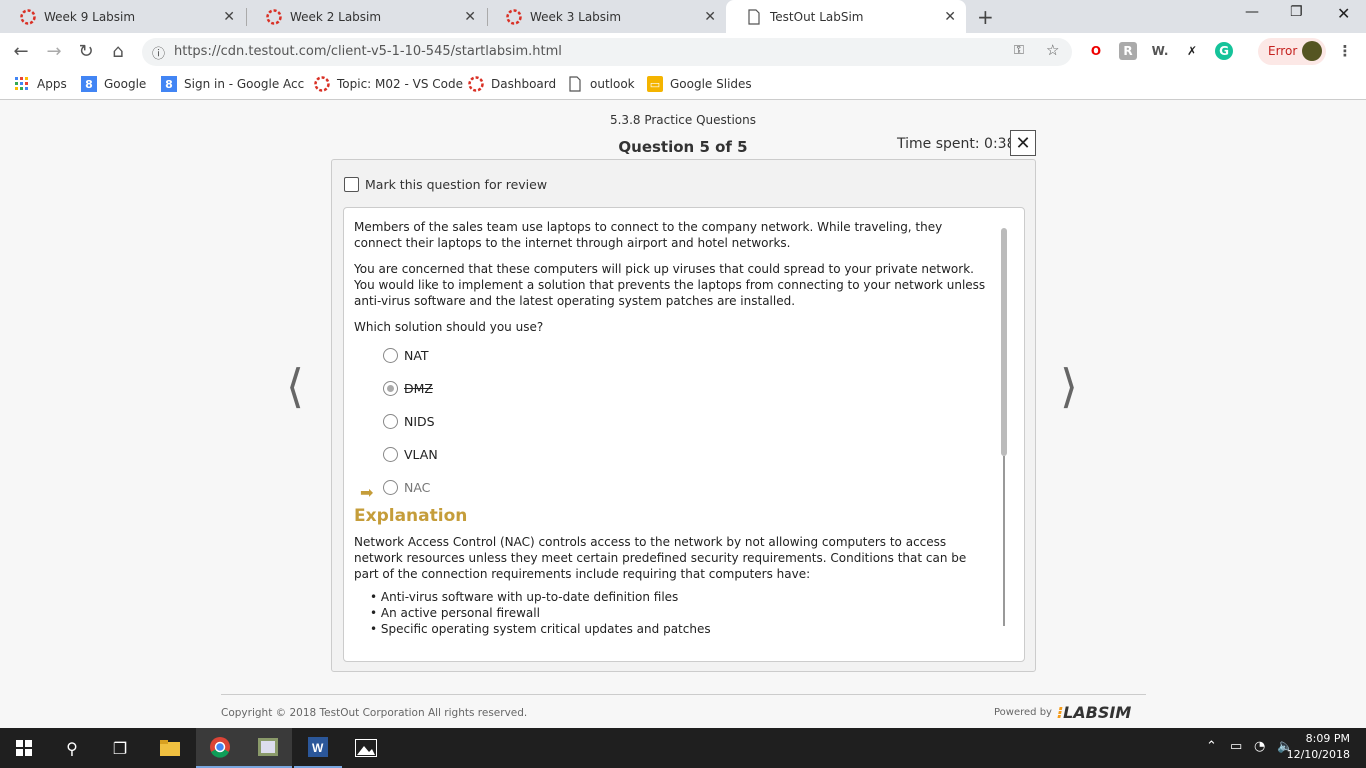  Describe the element at coordinates (295, 386) in the screenshot. I see `previous-question-arrow: ⟨` at that location.